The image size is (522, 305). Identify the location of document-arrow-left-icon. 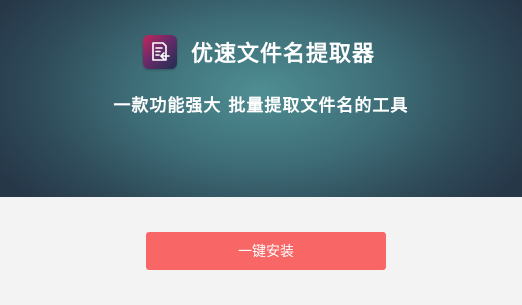
(161, 51).